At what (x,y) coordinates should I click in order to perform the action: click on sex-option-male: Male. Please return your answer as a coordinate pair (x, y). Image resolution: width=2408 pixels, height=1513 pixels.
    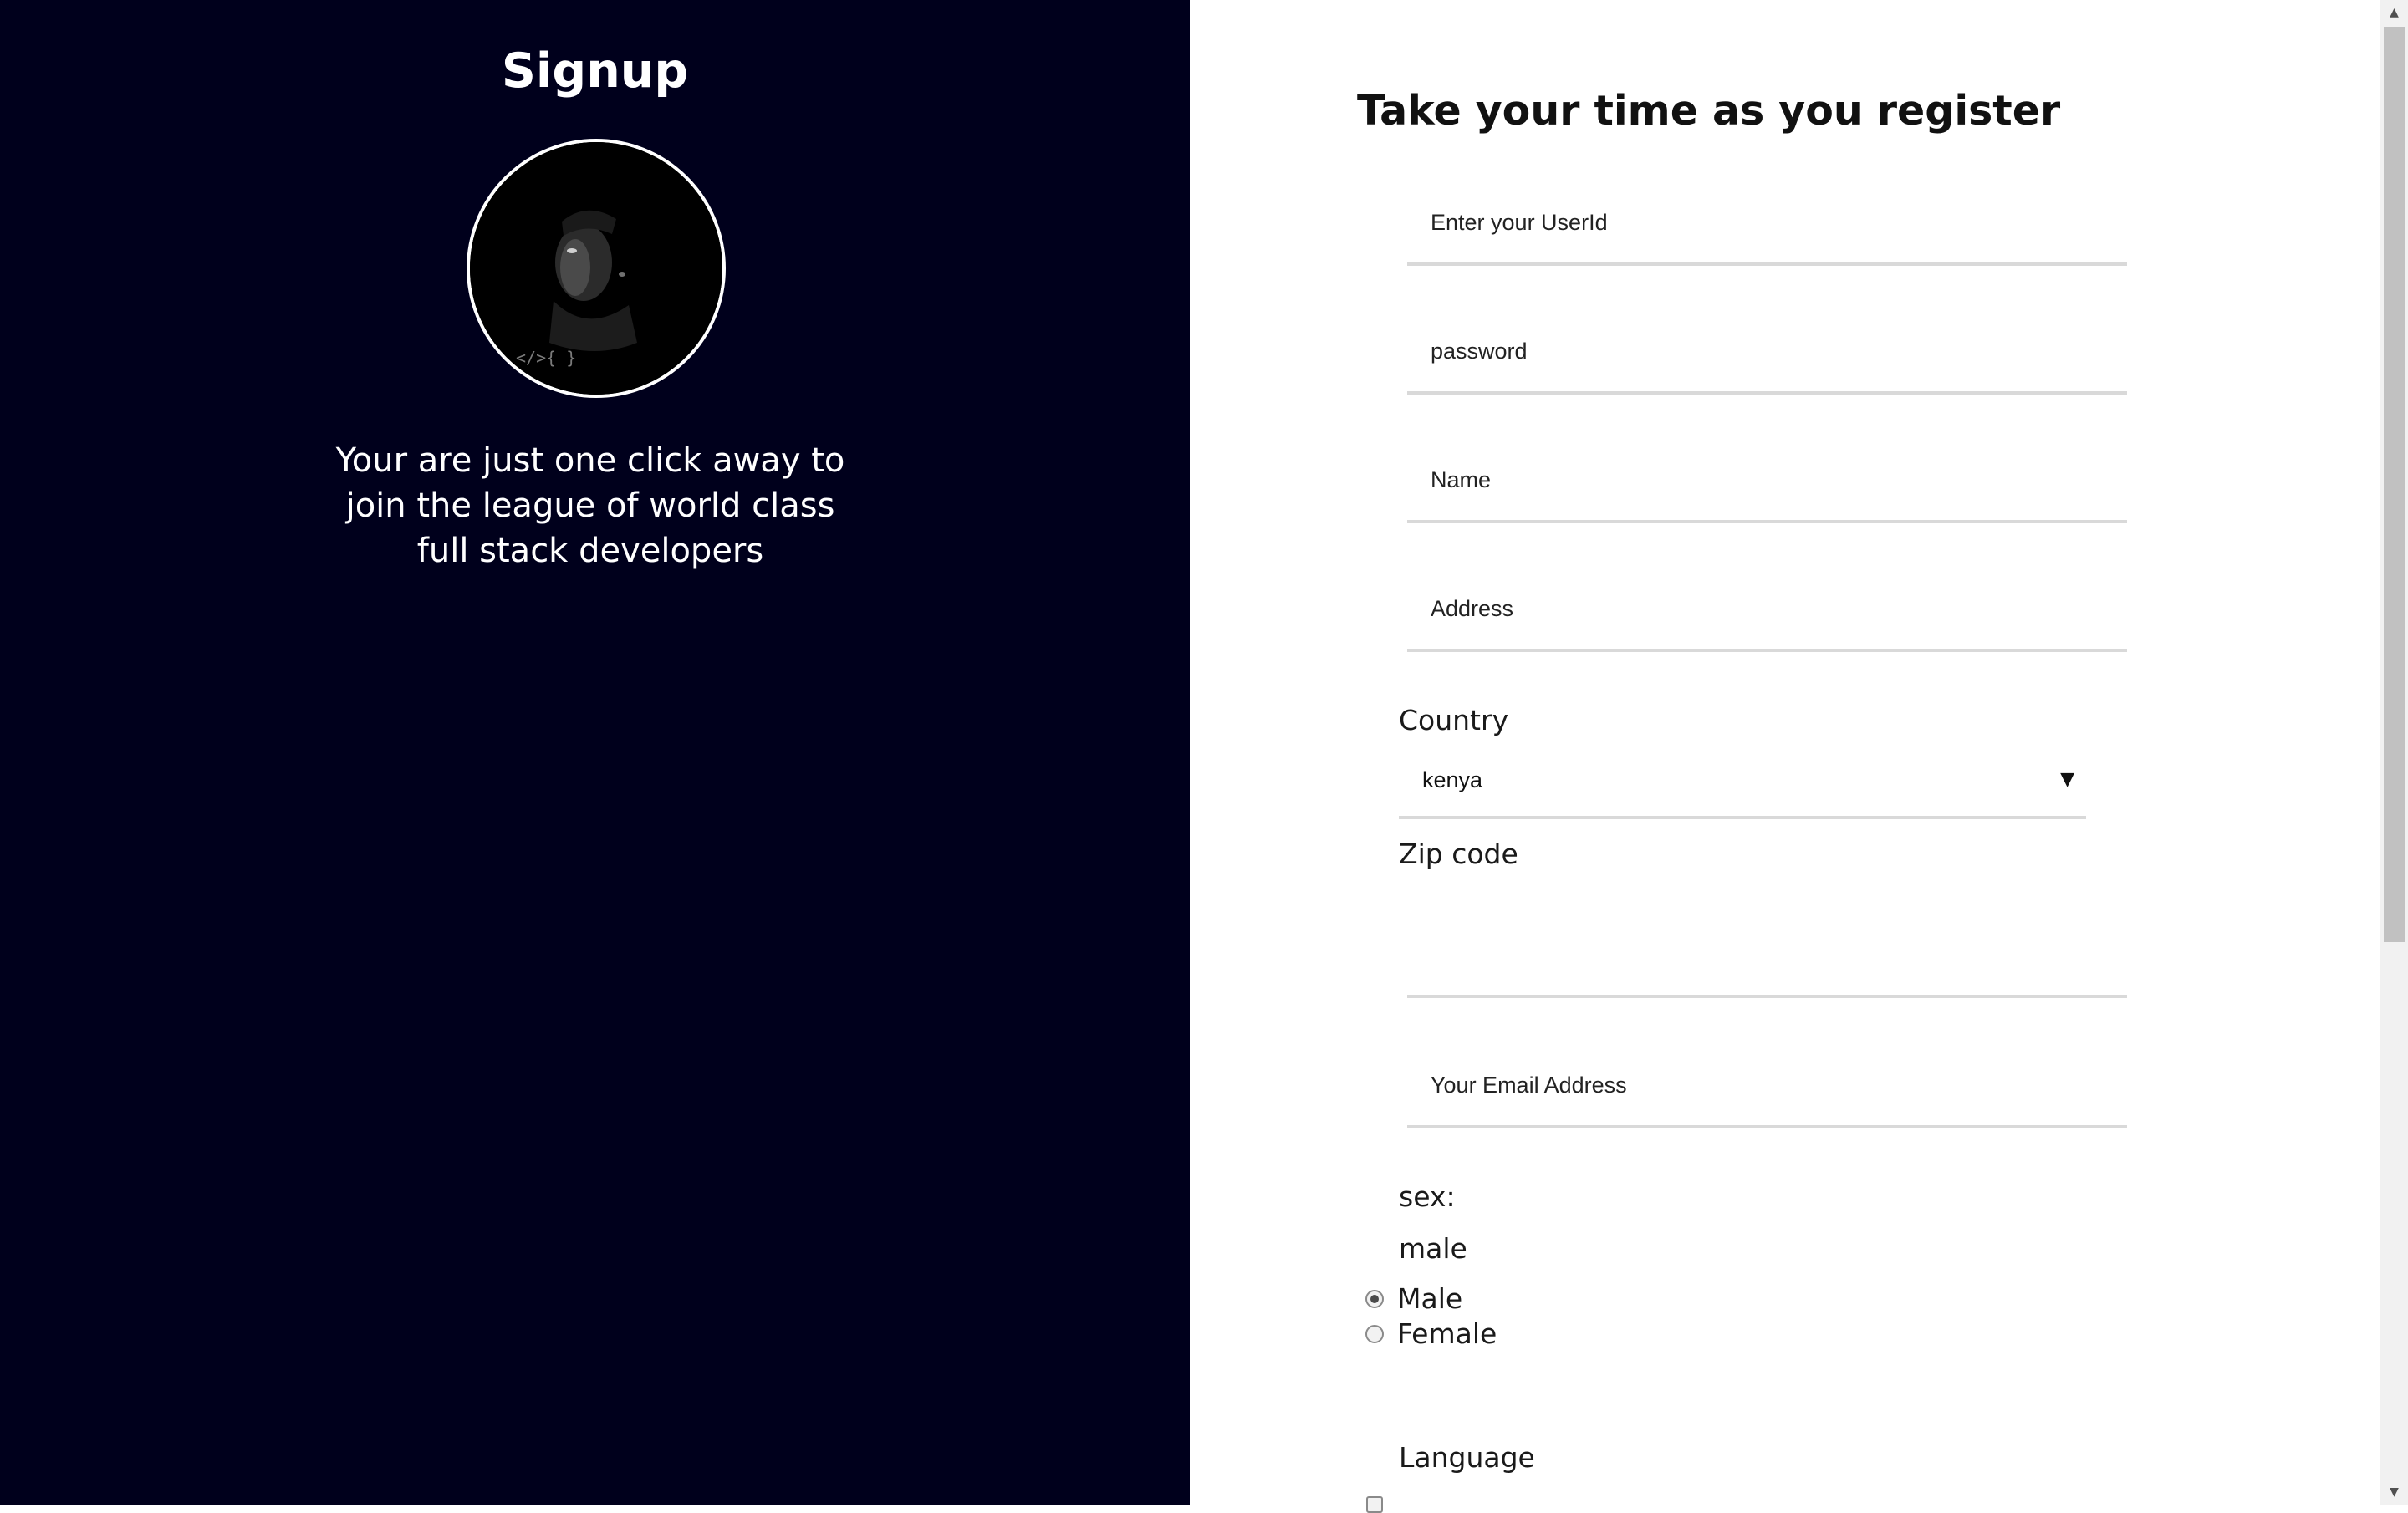
    Looking at the image, I should click on (1414, 1298).